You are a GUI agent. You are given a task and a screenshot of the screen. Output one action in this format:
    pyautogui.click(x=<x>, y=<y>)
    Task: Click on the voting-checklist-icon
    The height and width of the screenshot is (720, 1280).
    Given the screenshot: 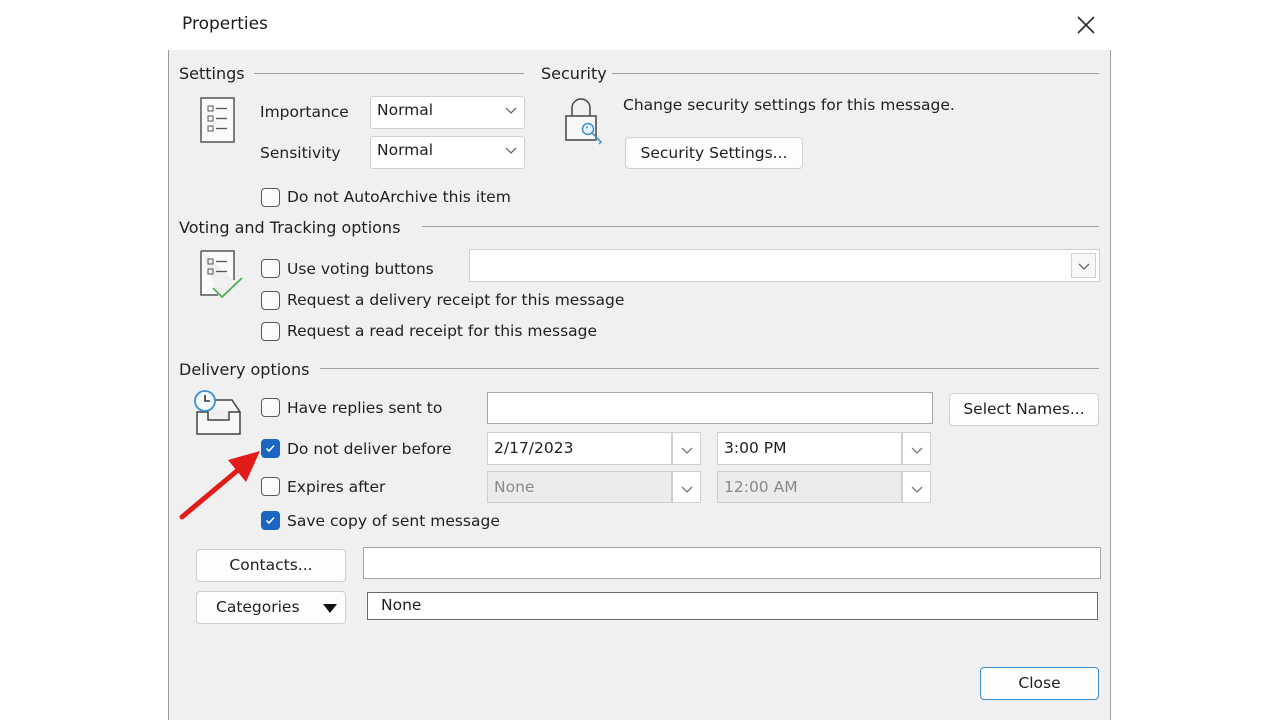 What is the action you would take?
    pyautogui.click(x=224, y=278)
    